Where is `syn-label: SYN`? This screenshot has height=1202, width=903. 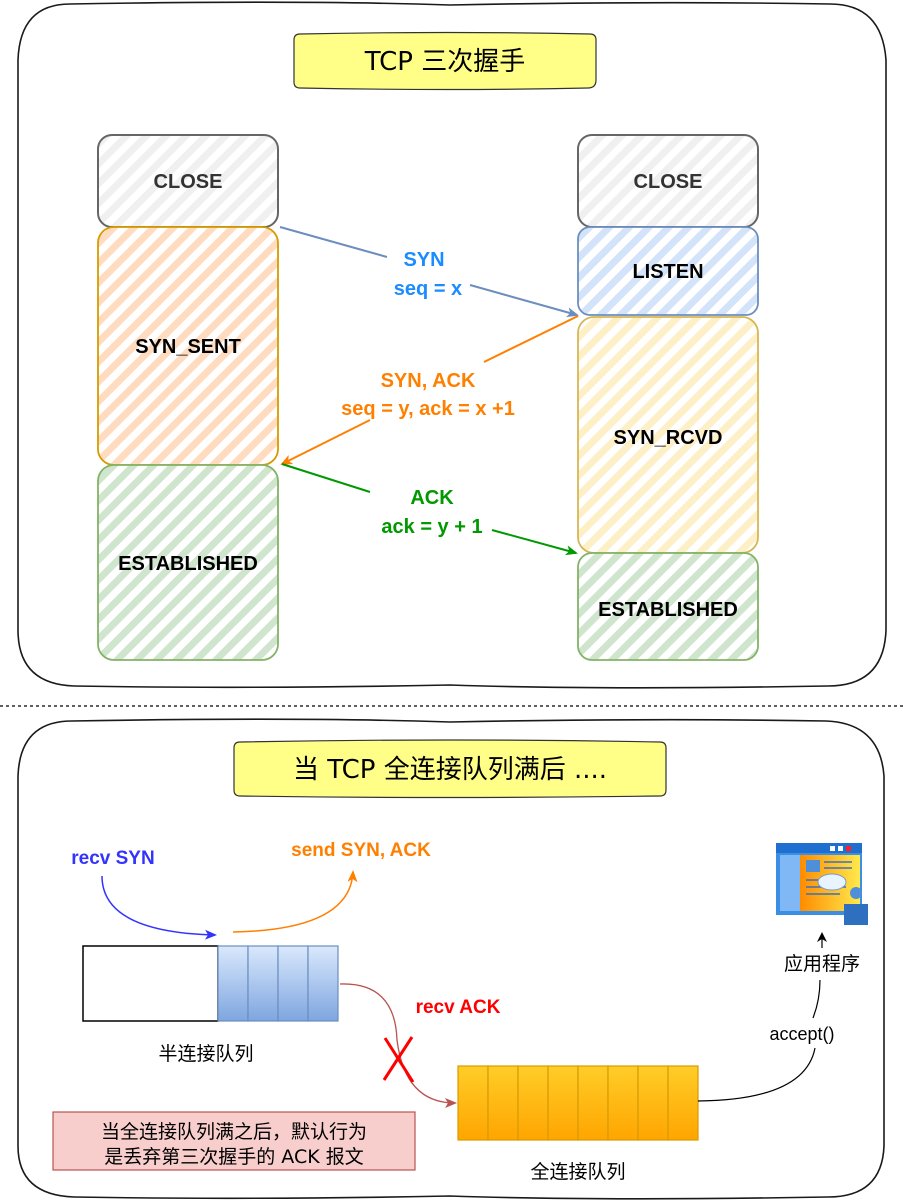
syn-label: SYN is located at coordinates (423, 260).